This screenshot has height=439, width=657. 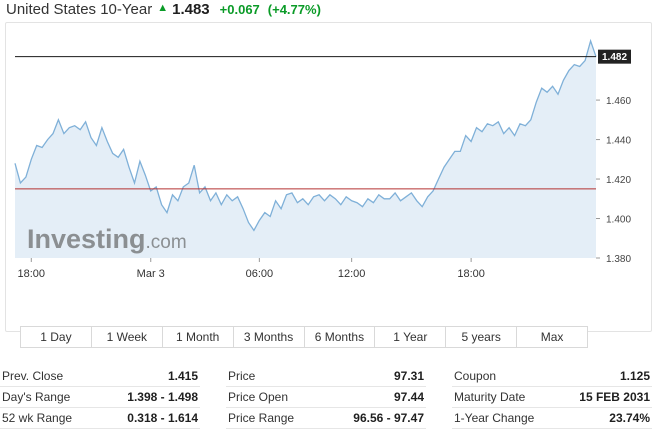 What do you see at coordinates (261, 418) in the screenshot?
I see `stat-label: Price Range` at bounding box center [261, 418].